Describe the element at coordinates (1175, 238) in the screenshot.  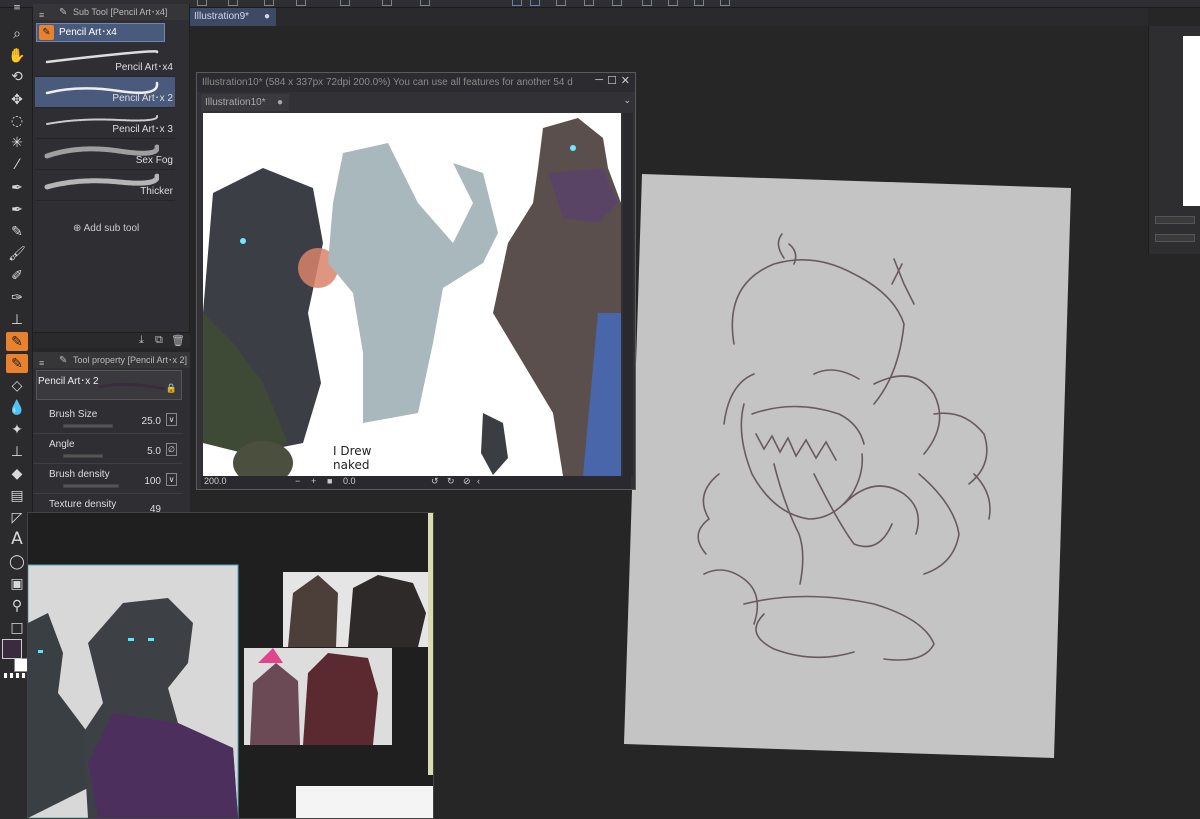
I see `rotate-slider` at that location.